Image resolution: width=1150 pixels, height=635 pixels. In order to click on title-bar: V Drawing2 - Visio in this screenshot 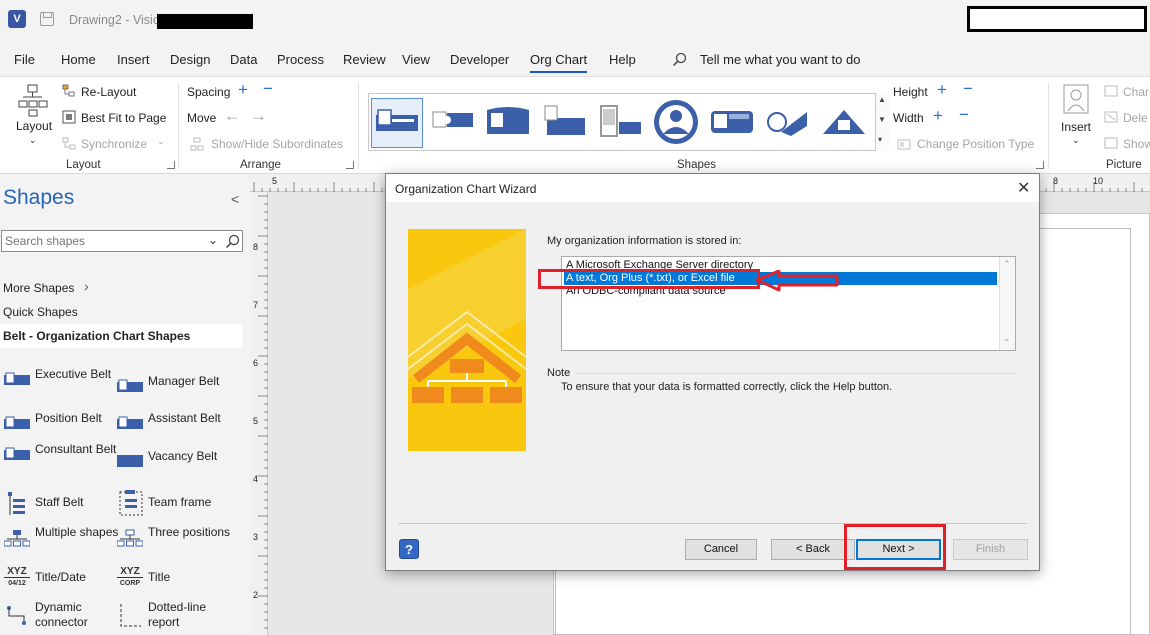, I will do `click(575, 22)`.